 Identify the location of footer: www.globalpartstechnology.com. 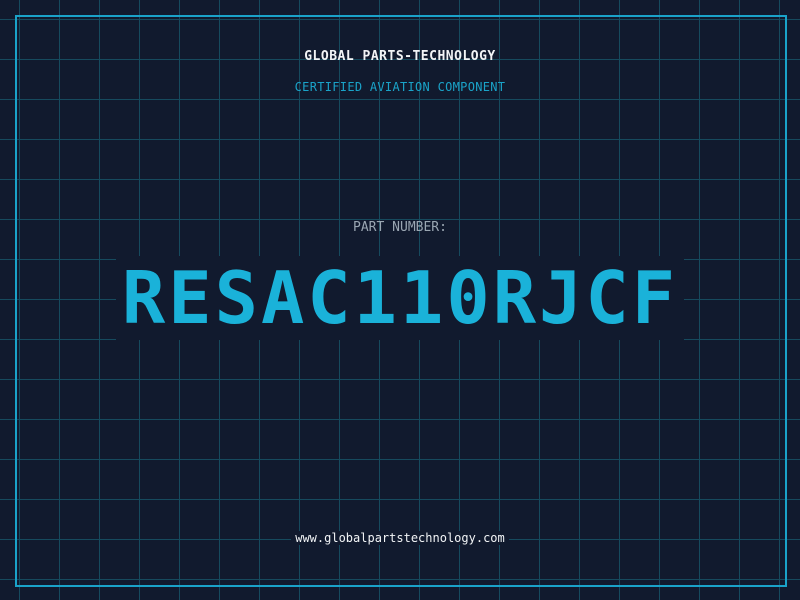
(400, 538).